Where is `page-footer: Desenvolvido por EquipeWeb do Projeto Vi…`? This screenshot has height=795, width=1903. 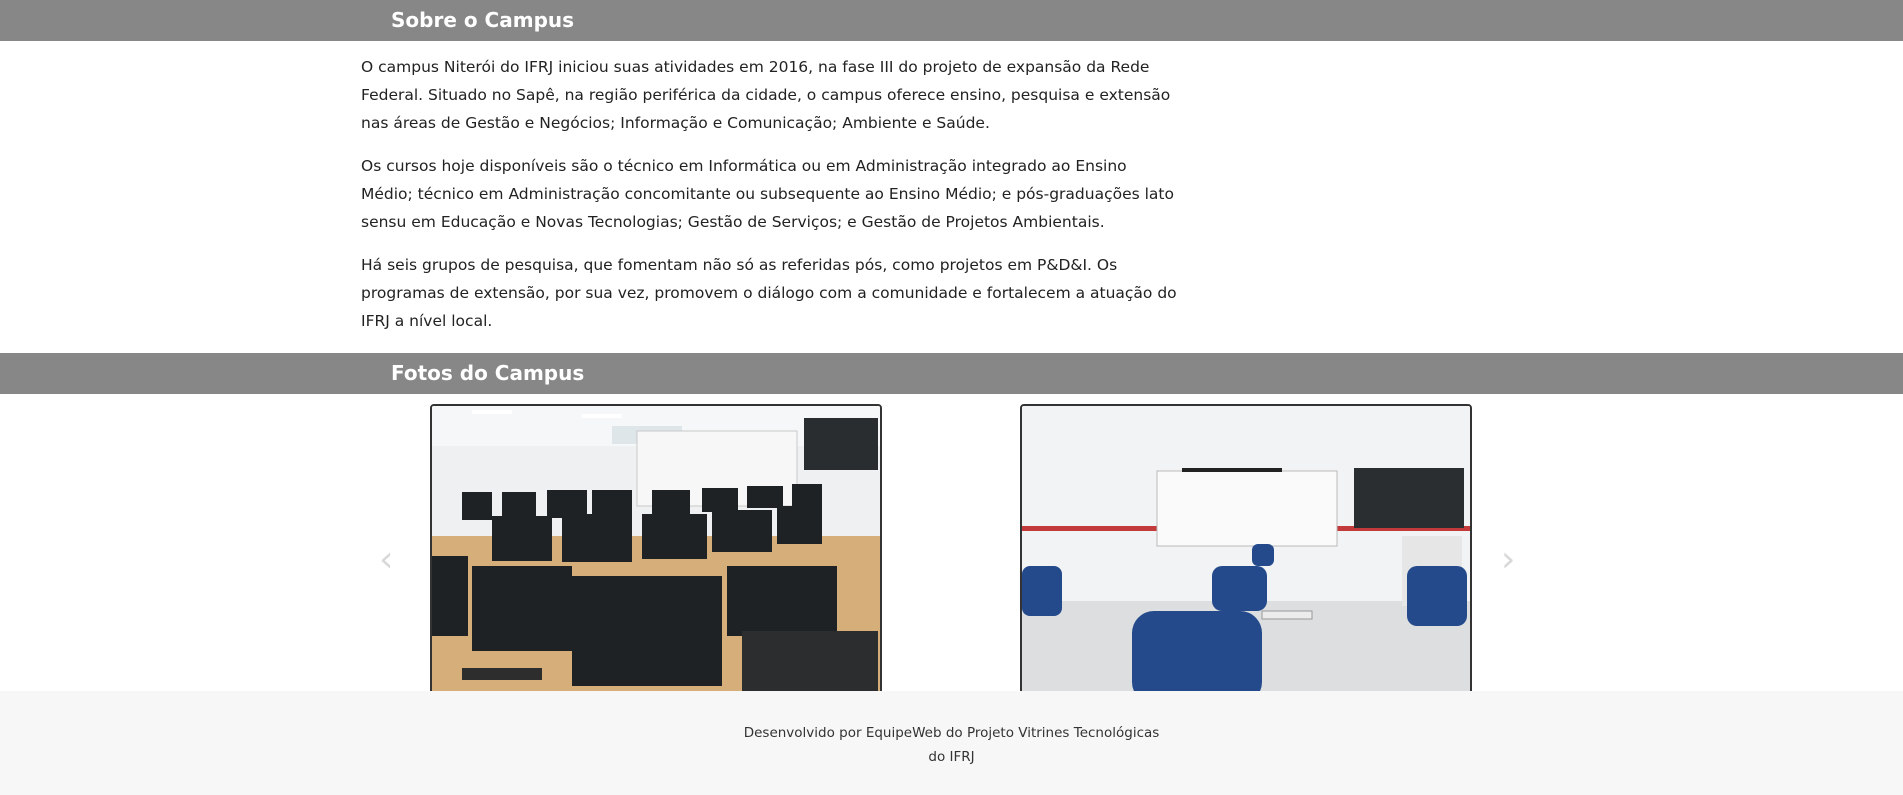
page-footer: Desenvolvido por EquipeWeb do Projeto Vi… is located at coordinates (951, 743).